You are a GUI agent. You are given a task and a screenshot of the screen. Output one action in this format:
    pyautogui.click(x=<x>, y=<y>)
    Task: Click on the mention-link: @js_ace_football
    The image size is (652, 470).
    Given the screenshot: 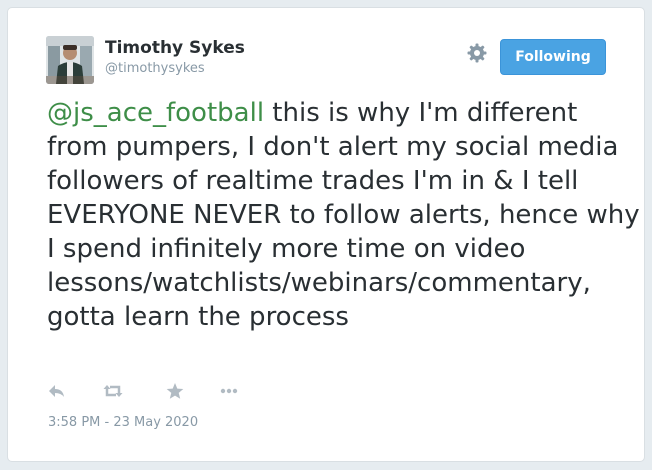 What is the action you would take?
    pyautogui.click(x=155, y=113)
    